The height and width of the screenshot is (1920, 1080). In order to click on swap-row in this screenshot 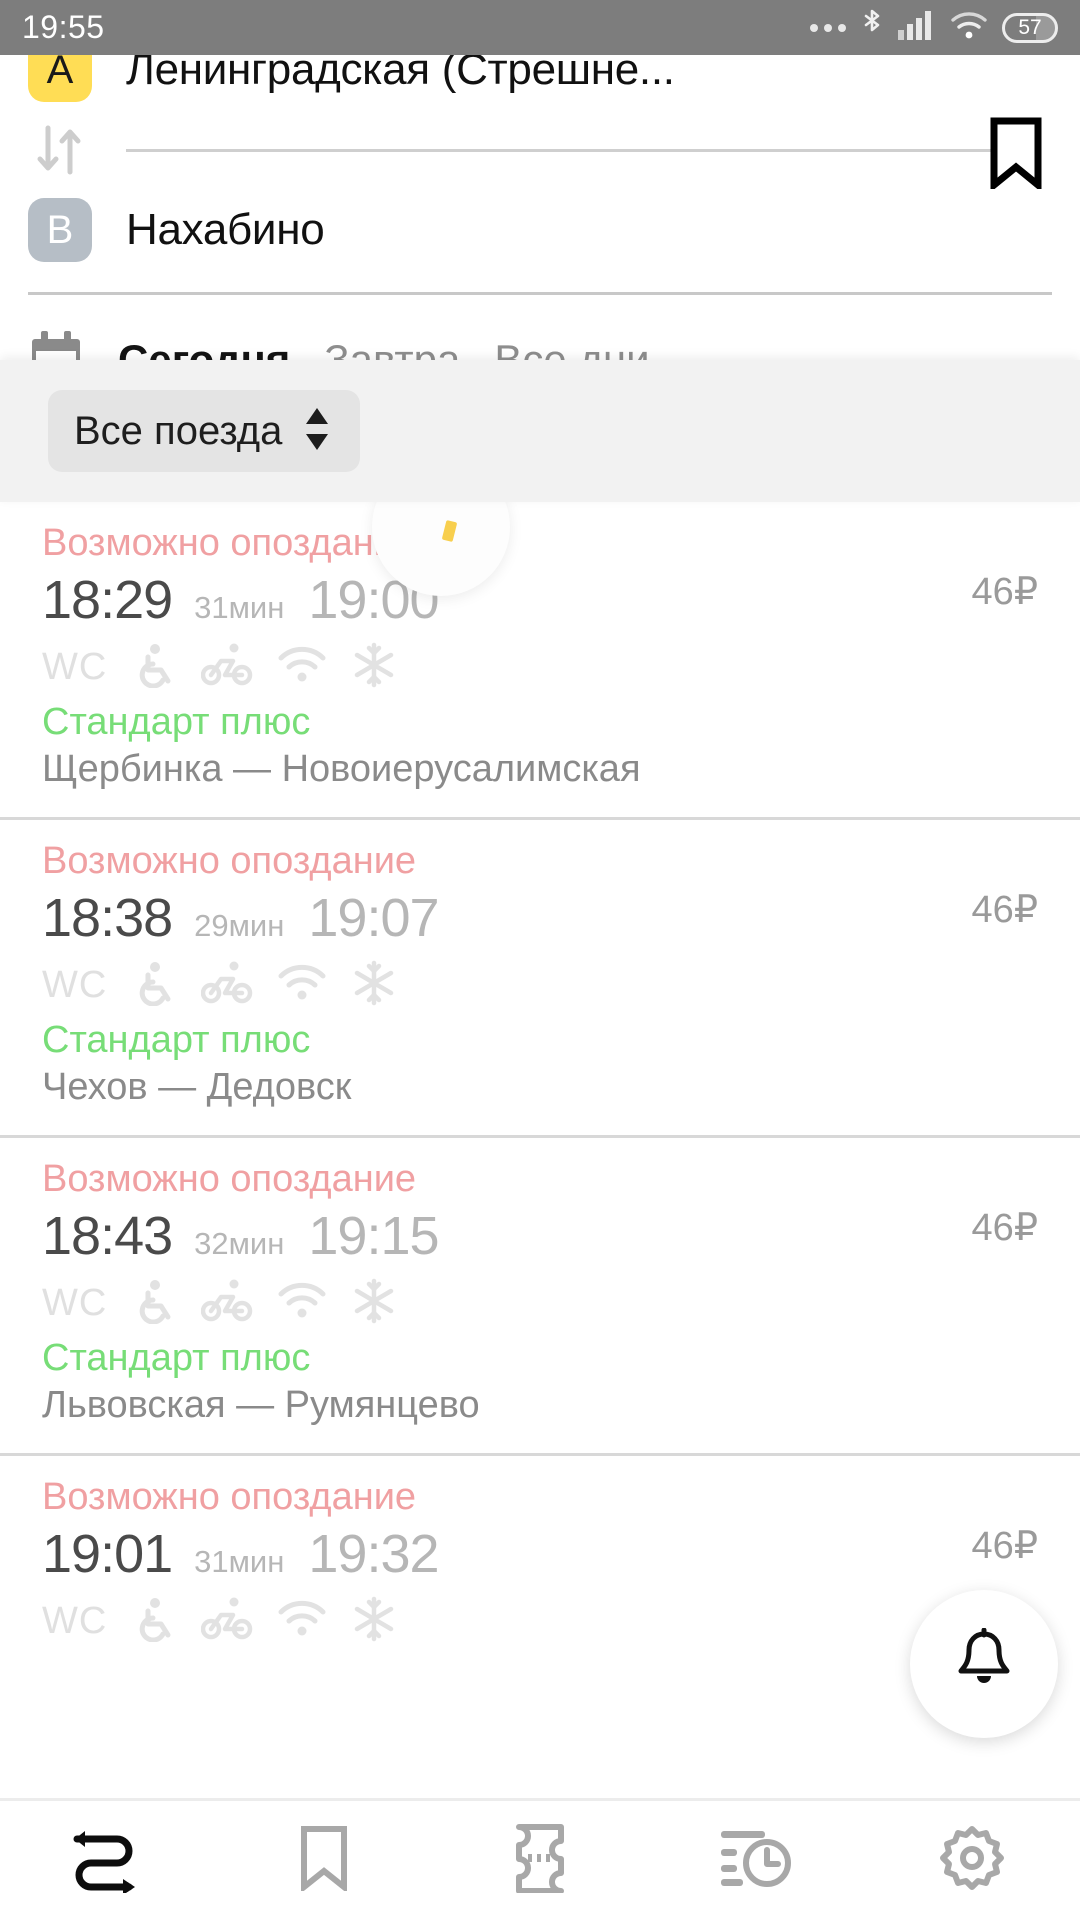, I will do `click(540, 150)`.